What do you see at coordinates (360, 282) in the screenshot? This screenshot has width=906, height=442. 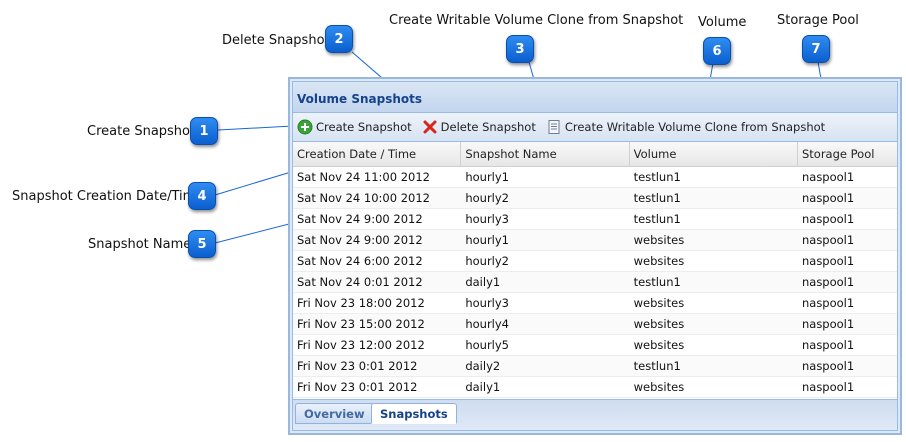 I see `cell-creation-date: Sat Nov 24 0:01 2012` at bounding box center [360, 282].